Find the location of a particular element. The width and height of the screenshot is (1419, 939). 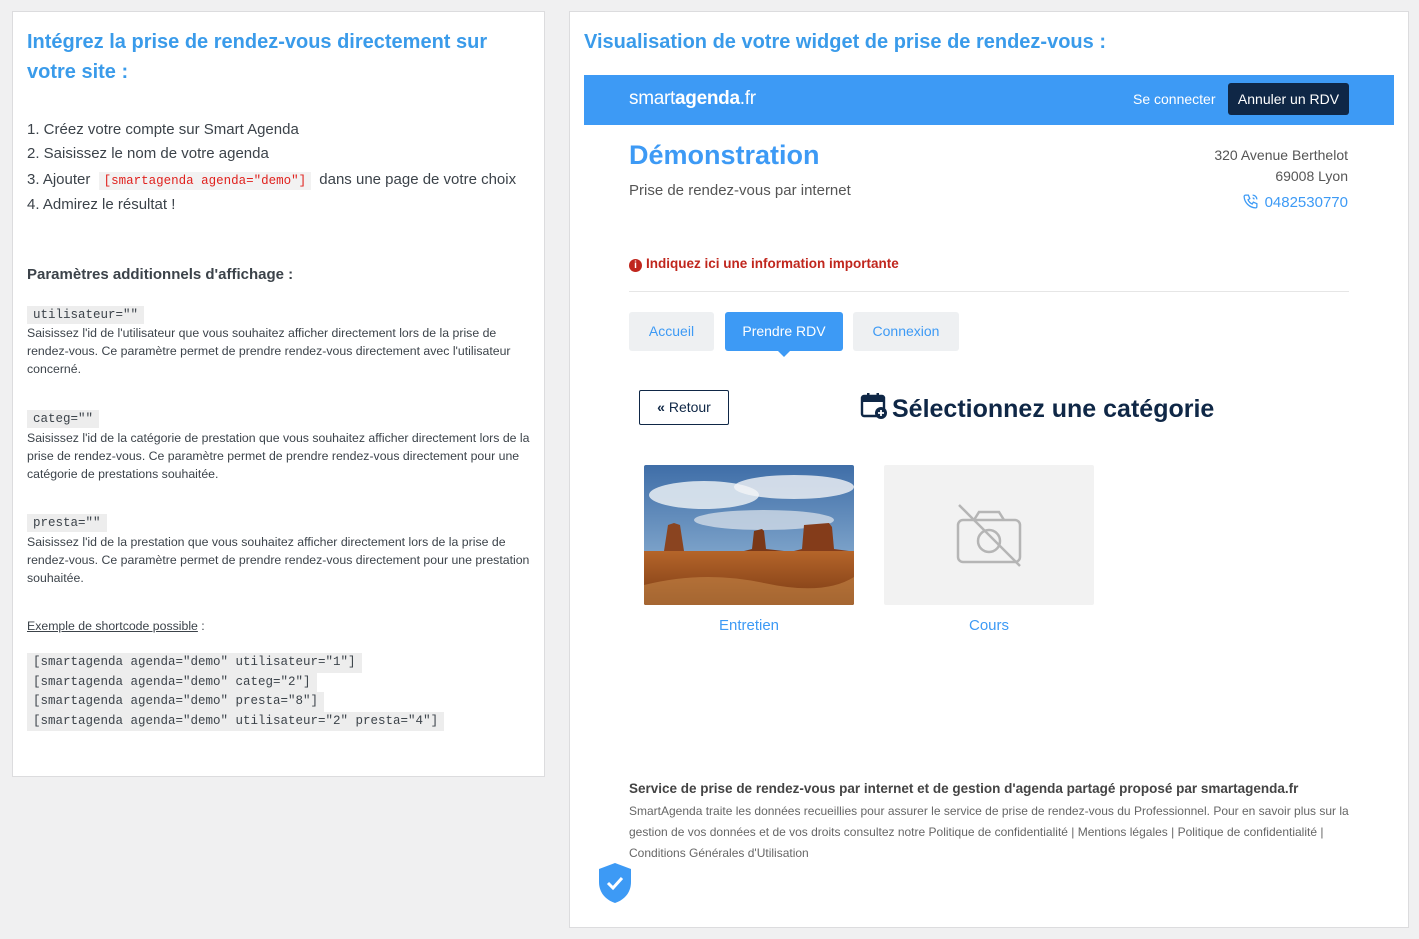

step-3-suffix: dans une page de votre choix is located at coordinates (418, 179).